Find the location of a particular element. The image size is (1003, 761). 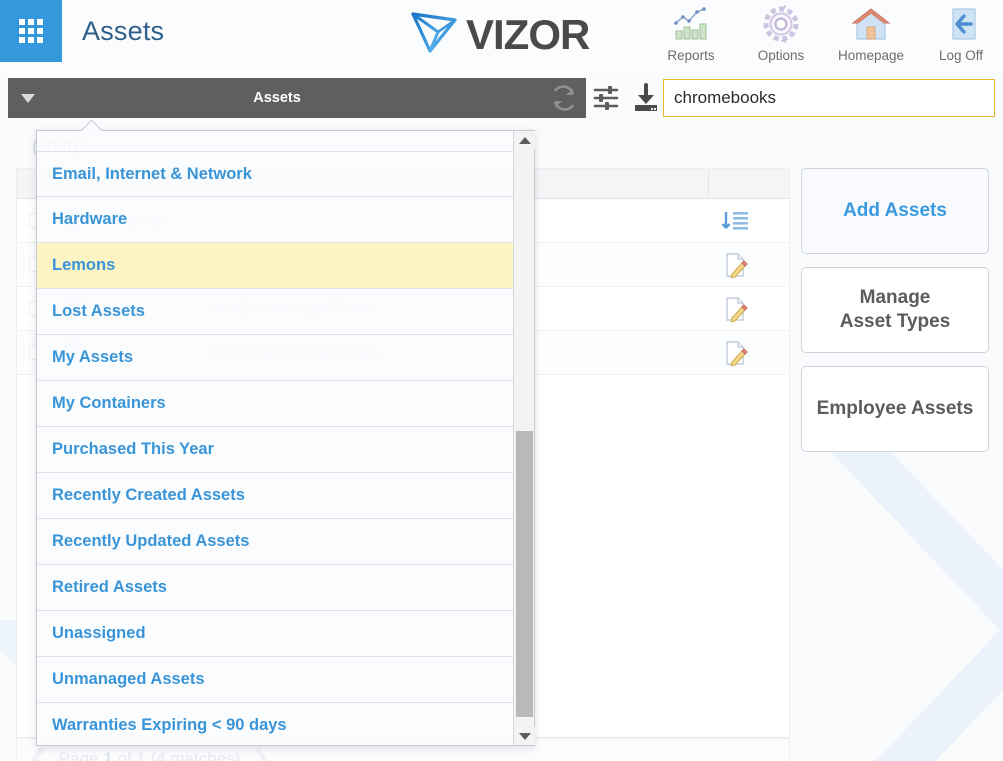

dropdown-scrollbar is located at coordinates (524, 438).